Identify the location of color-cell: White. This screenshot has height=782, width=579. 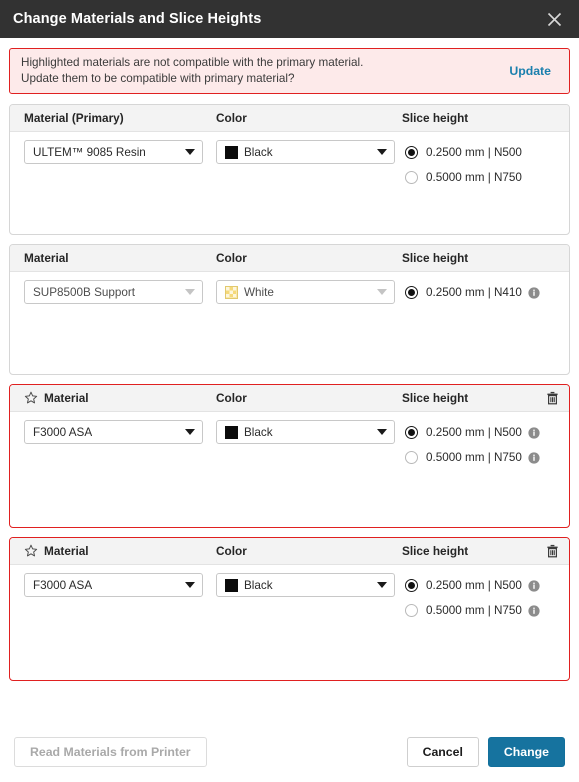
(309, 327).